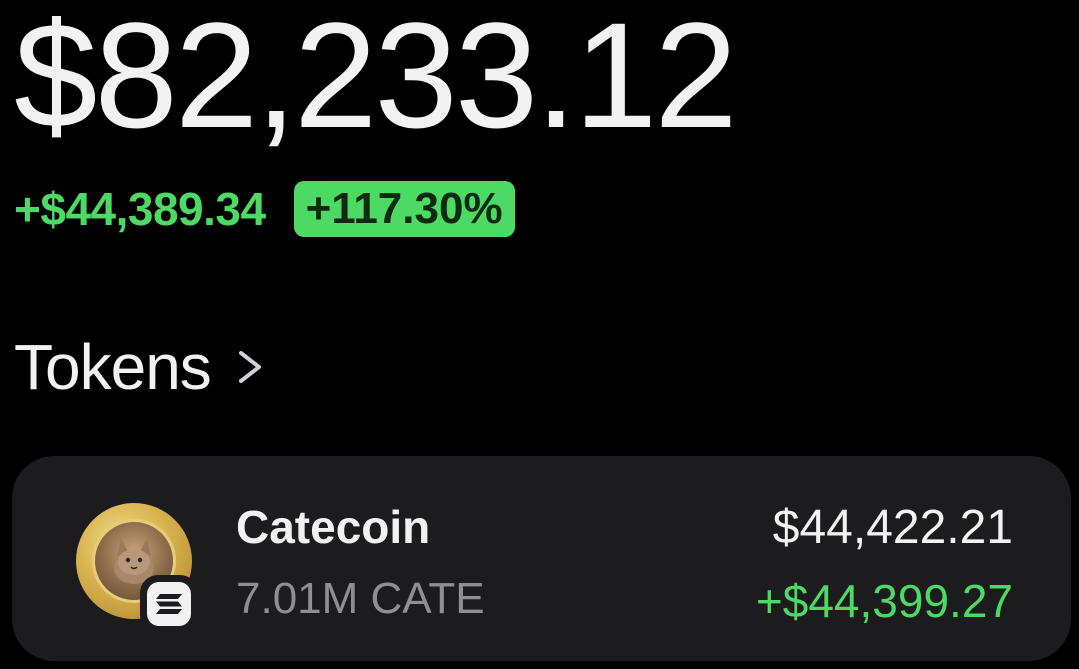 The image size is (1079, 669). What do you see at coordinates (333, 527) in the screenshot?
I see `token-name: Catecoin` at bounding box center [333, 527].